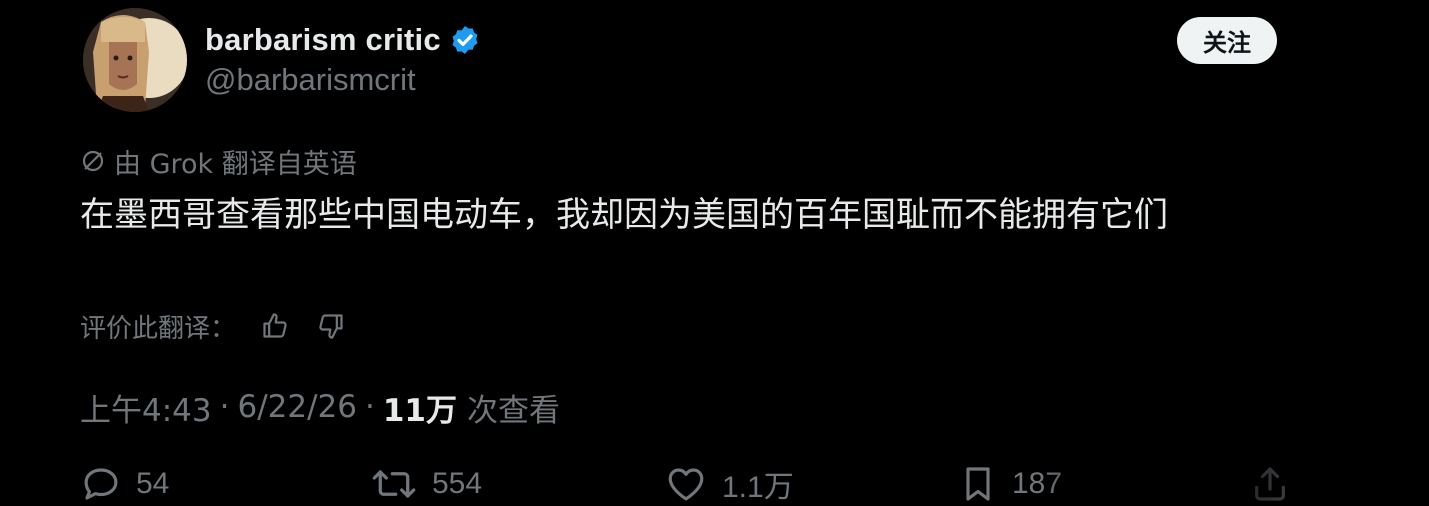 This screenshot has width=1429, height=506. I want to click on like-count: 1.1万, so click(758, 487).